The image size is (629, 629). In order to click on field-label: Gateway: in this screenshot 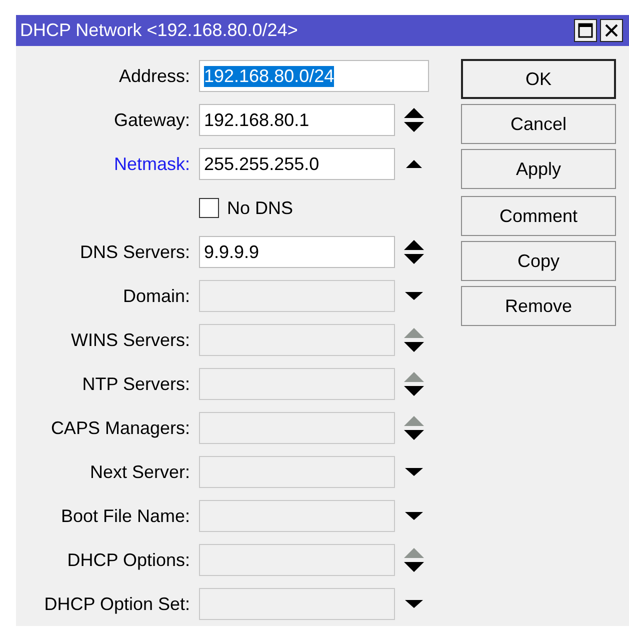, I will do `click(151, 120)`.